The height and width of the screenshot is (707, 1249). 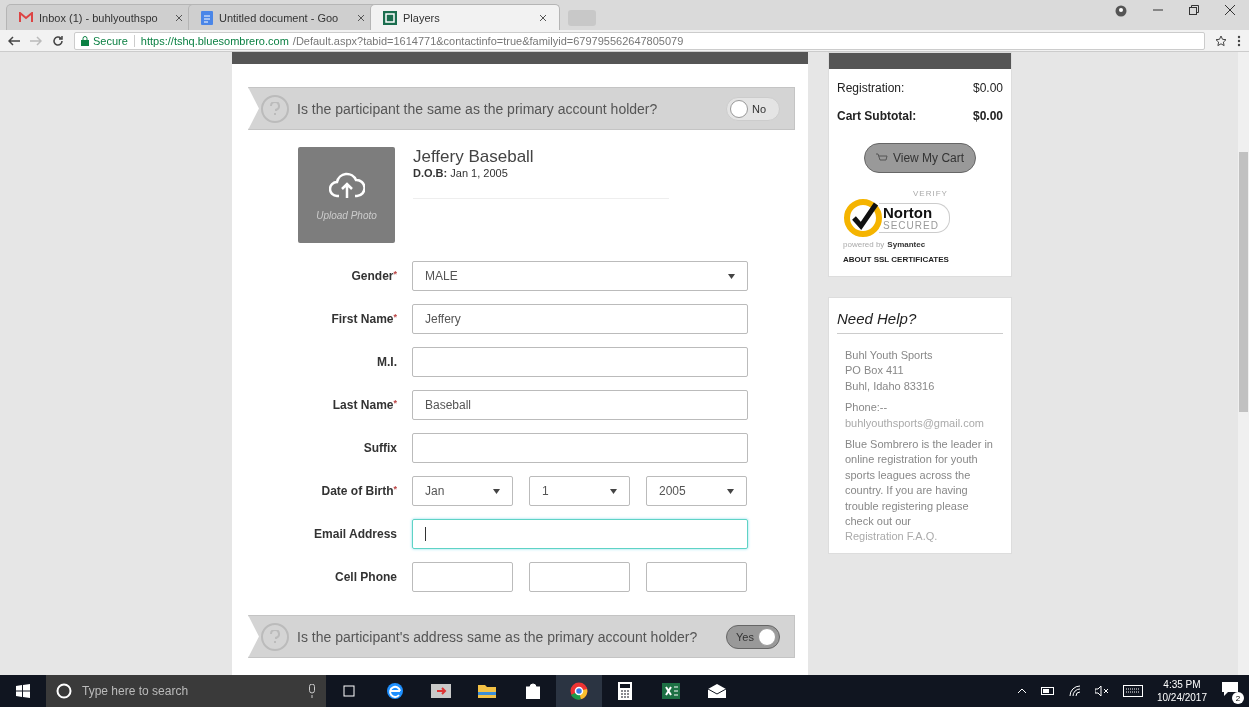 I want to click on keyboard-icon, so click(x=1132, y=691).